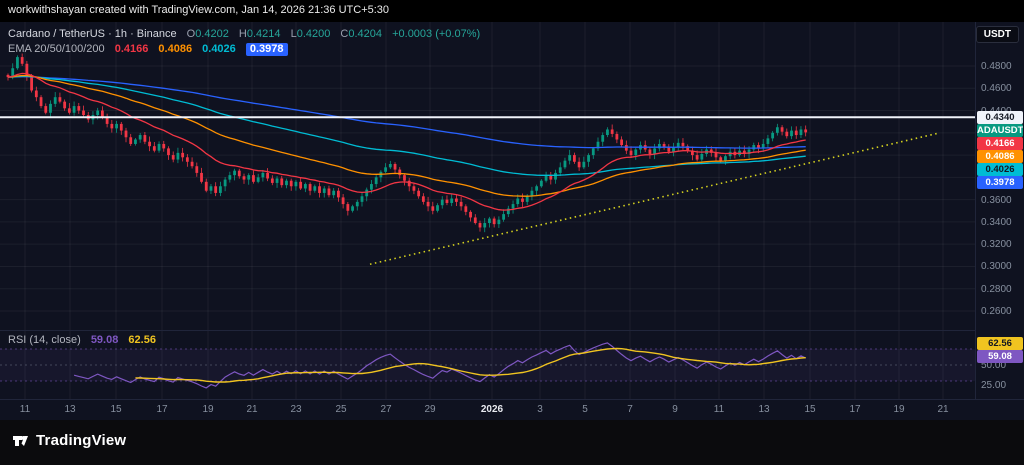 The image size is (1024, 465). Describe the element at coordinates (175, 49) in the screenshot. I see `ema50-value: 0.4086` at that location.